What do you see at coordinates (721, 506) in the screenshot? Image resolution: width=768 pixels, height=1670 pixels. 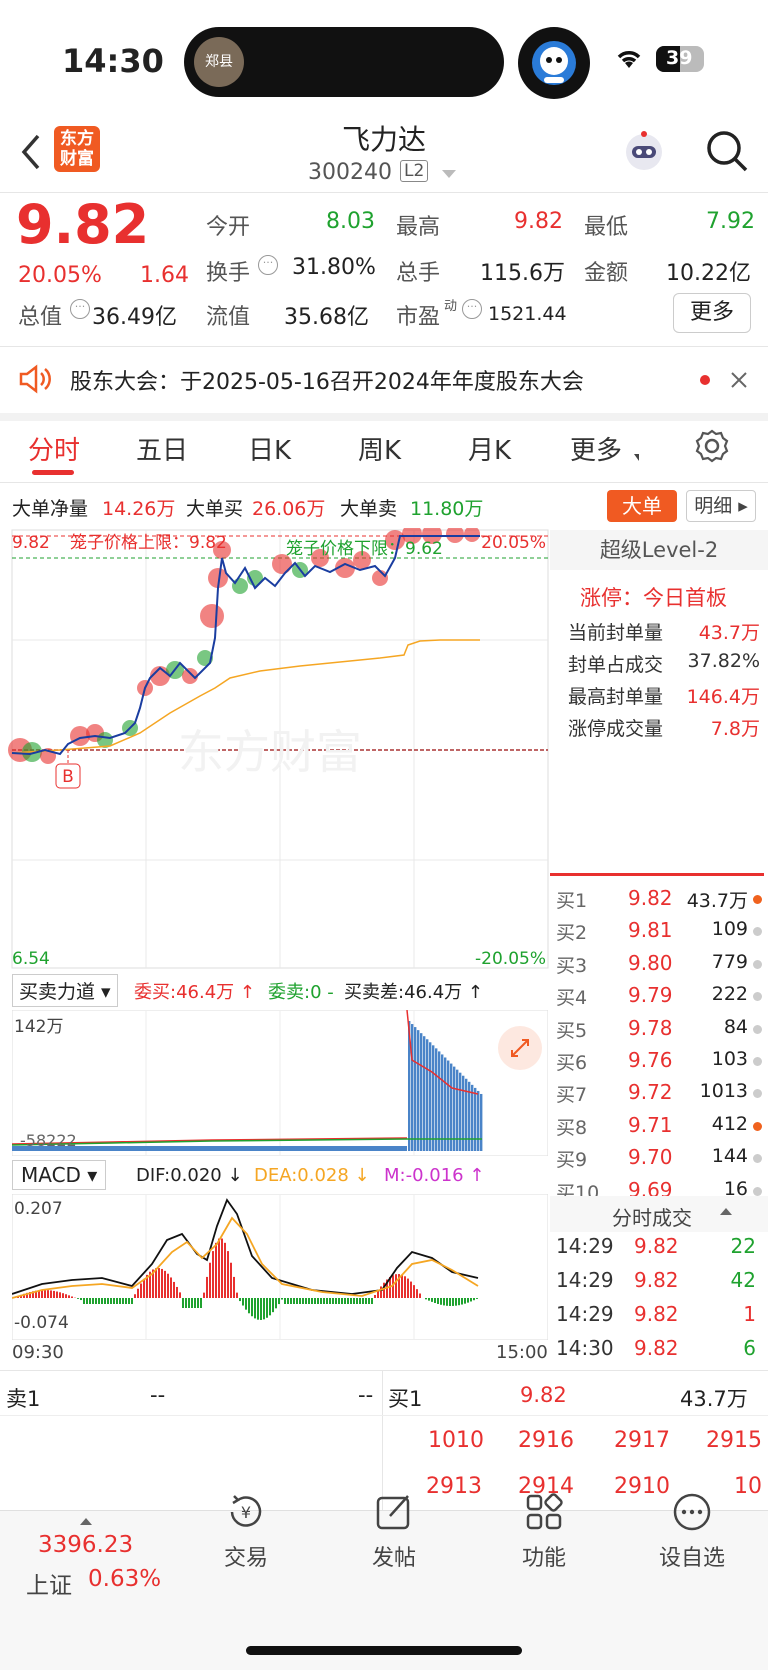 I see `detail-button: 明细 ▸` at bounding box center [721, 506].